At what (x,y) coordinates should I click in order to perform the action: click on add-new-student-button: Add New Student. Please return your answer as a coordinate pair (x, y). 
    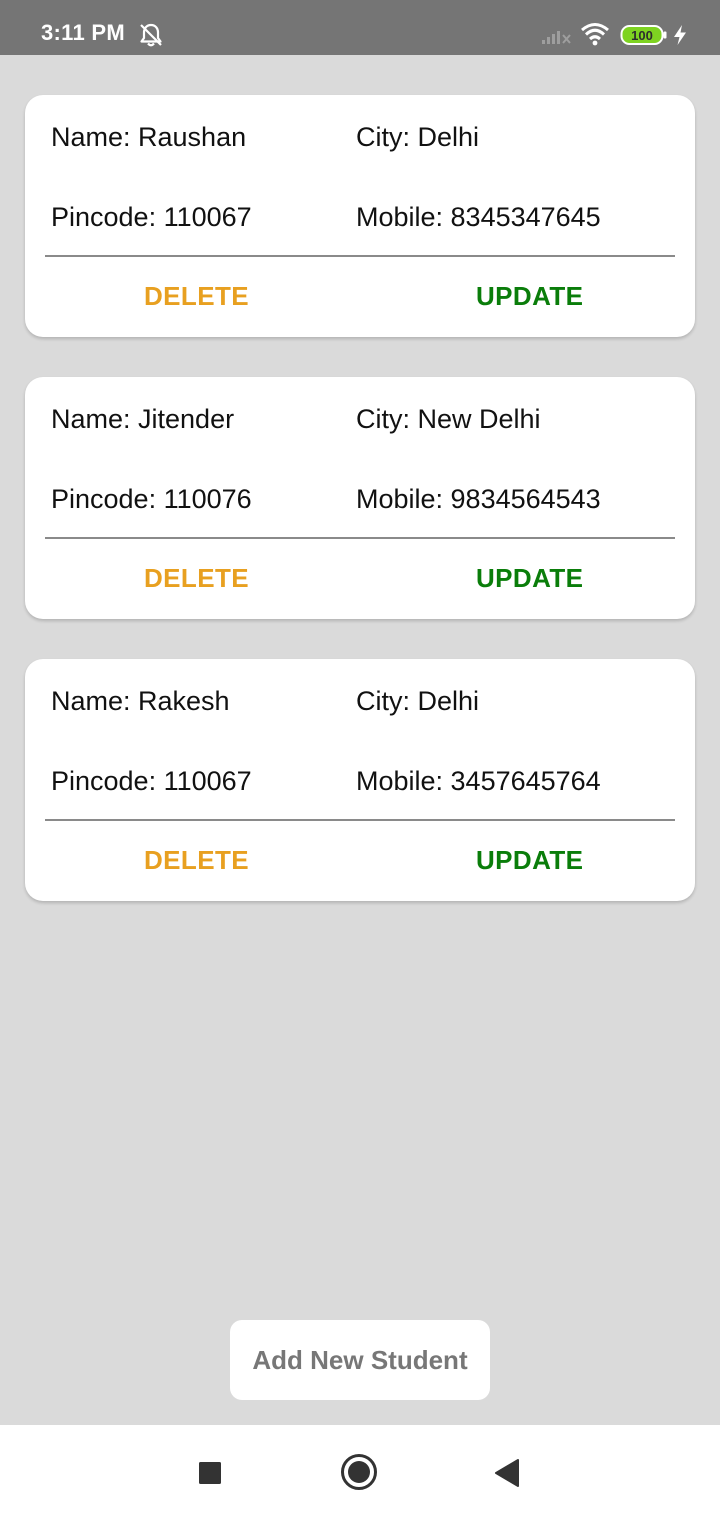
    Looking at the image, I should click on (360, 1360).